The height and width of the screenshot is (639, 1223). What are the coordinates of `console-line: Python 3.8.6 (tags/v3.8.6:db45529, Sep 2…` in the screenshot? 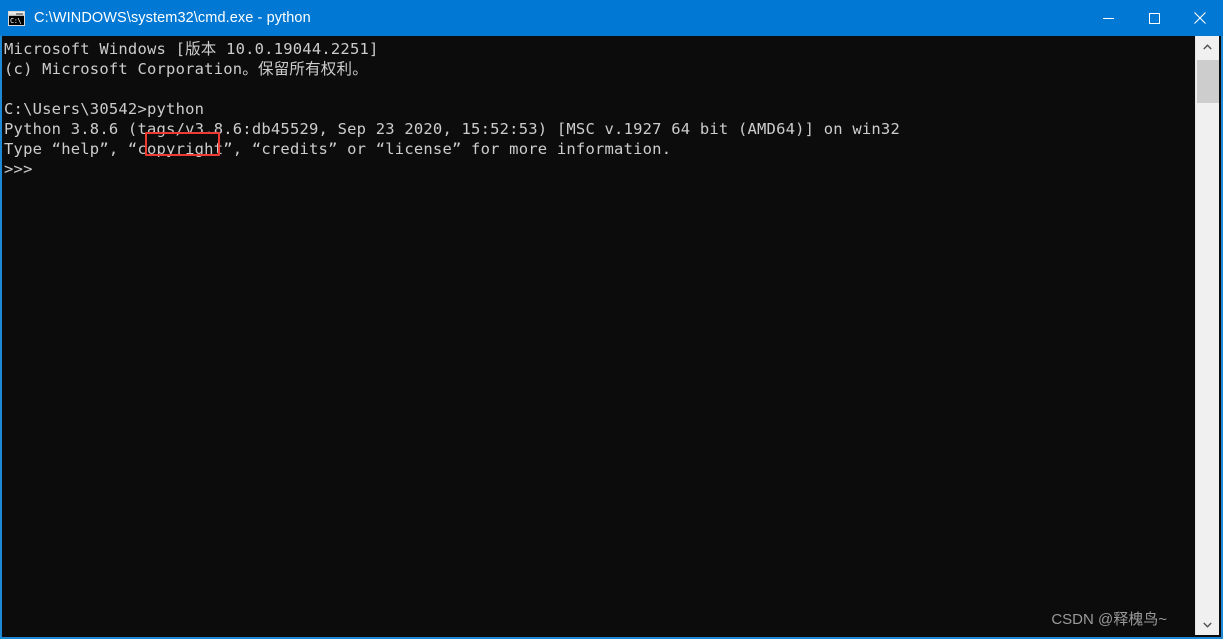 It's located at (452, 129).